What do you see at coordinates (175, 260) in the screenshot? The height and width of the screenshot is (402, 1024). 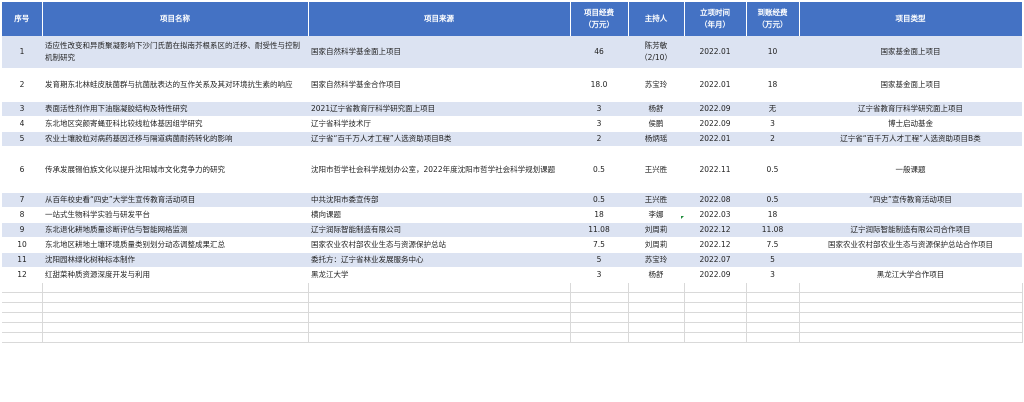 I see `project-name-cell: 沈阳园林绿化树种标本制作` at bounding box center [175, 260].